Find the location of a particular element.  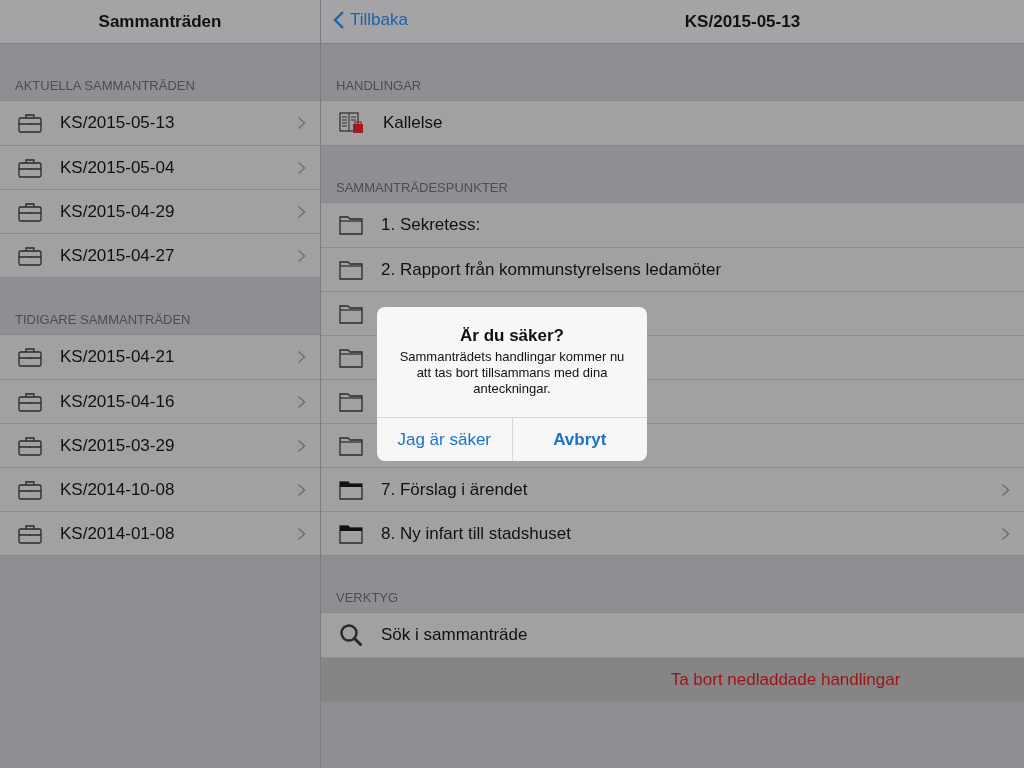

alert-button: Jag är säker is located at coordinates (444, 439).